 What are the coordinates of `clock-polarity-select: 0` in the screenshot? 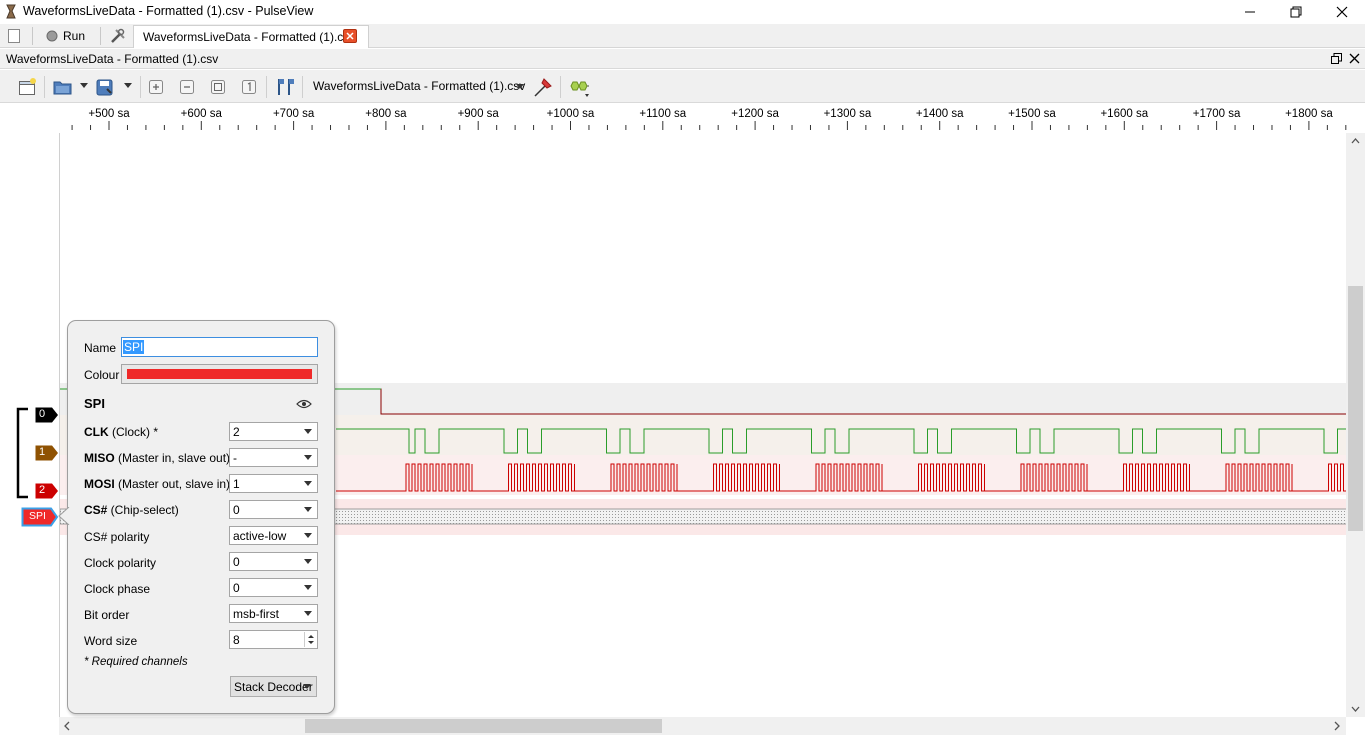 It's located at (273, 561).